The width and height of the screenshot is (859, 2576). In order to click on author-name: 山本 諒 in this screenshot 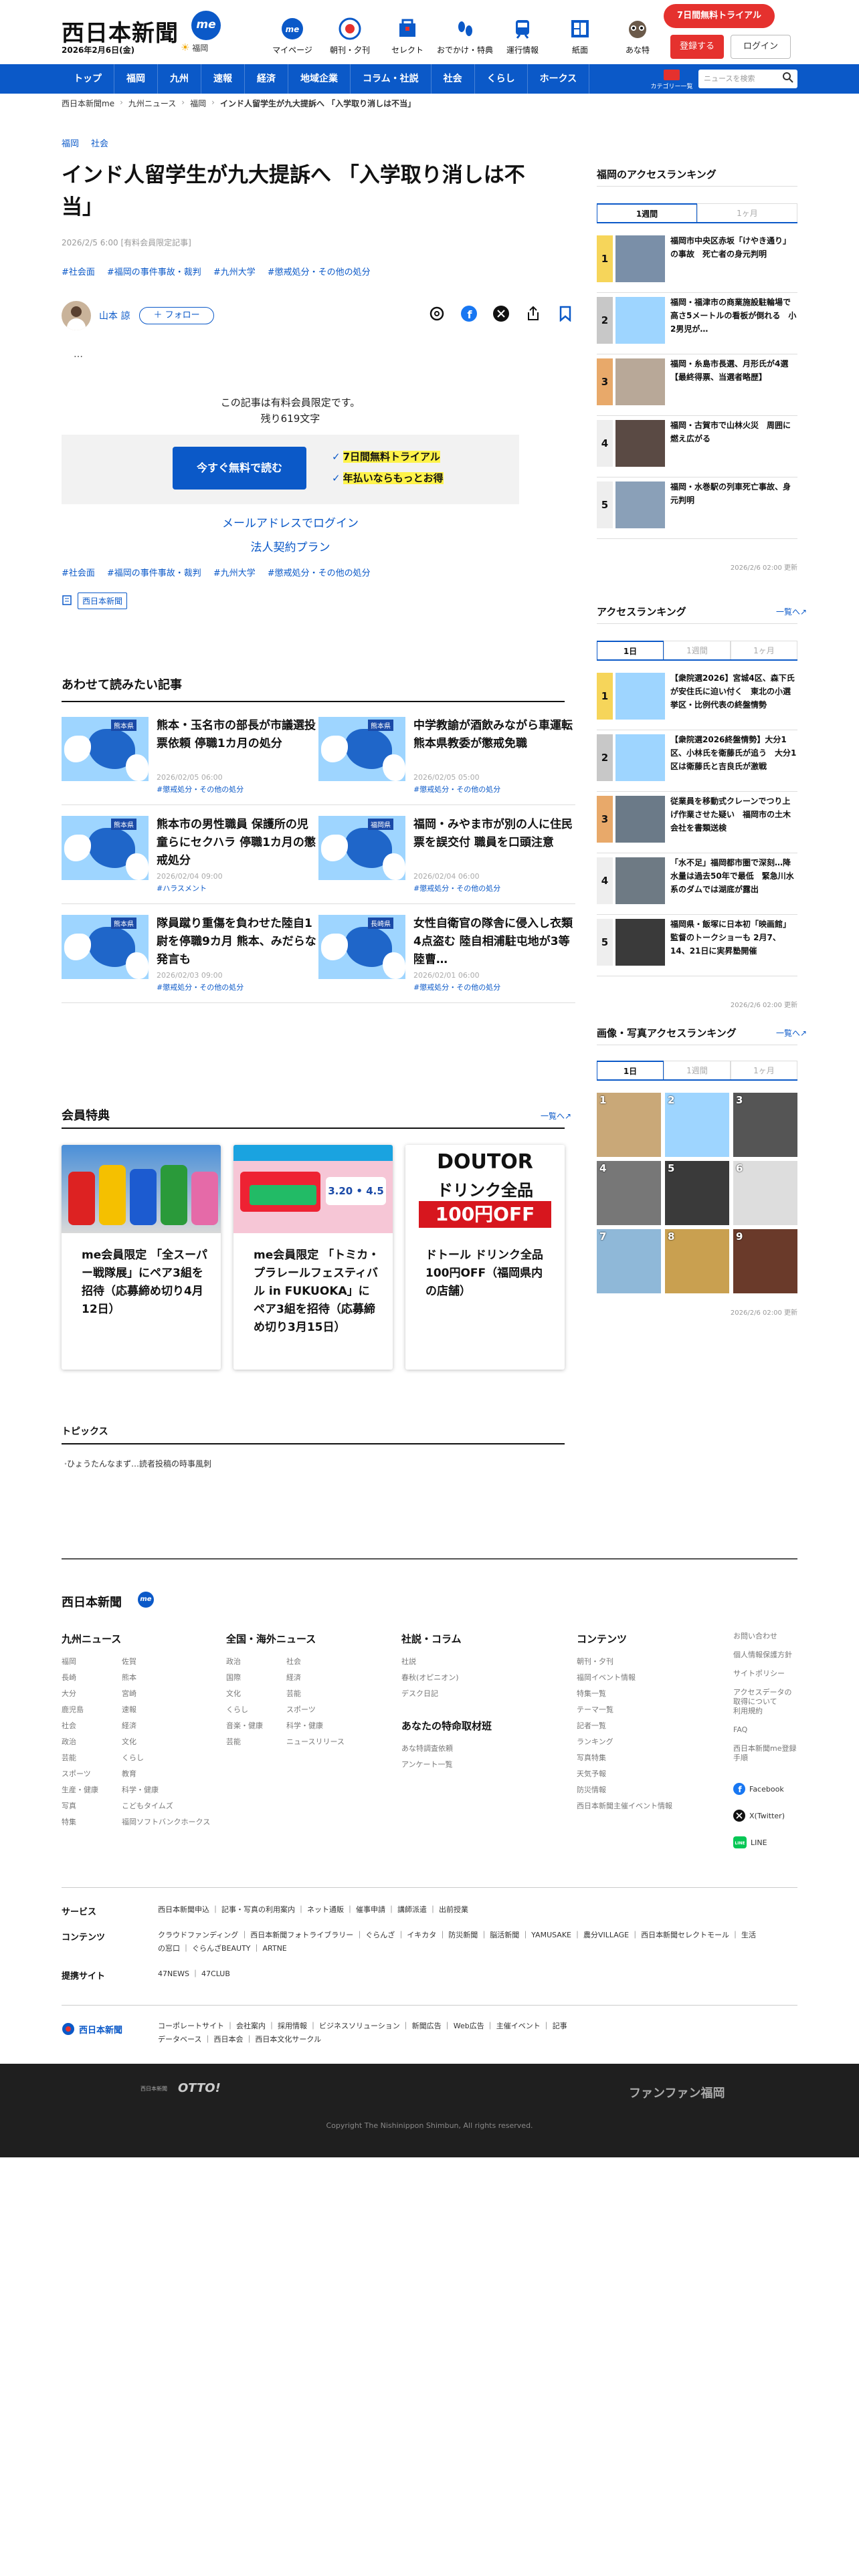, I will do `click(114, 315)`.